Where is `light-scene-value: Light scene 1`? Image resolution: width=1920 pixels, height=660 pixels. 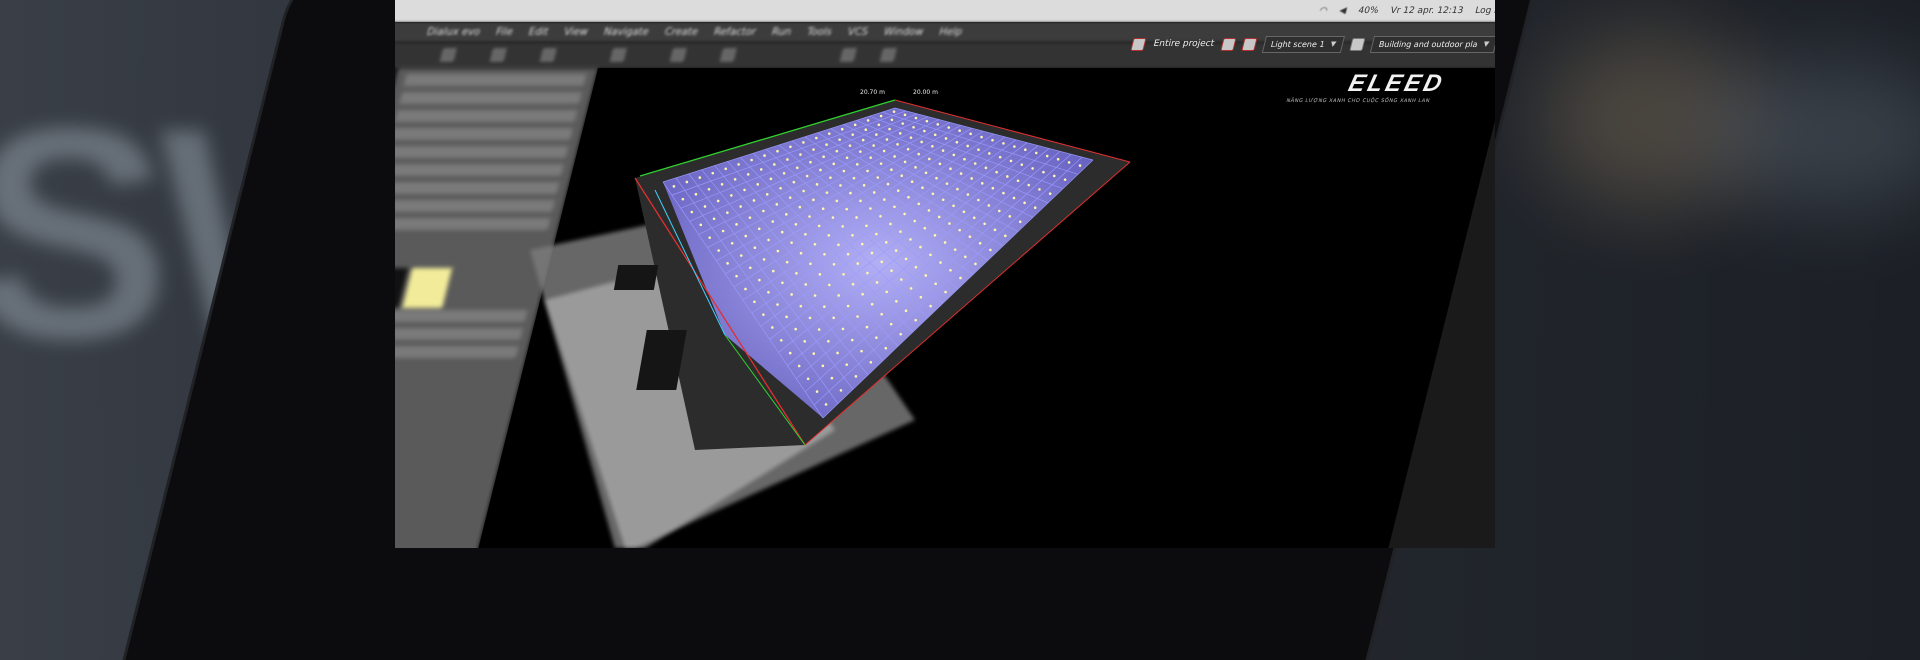
light-scene-value: Light scene 1 is located at coordinates (1297, 44).